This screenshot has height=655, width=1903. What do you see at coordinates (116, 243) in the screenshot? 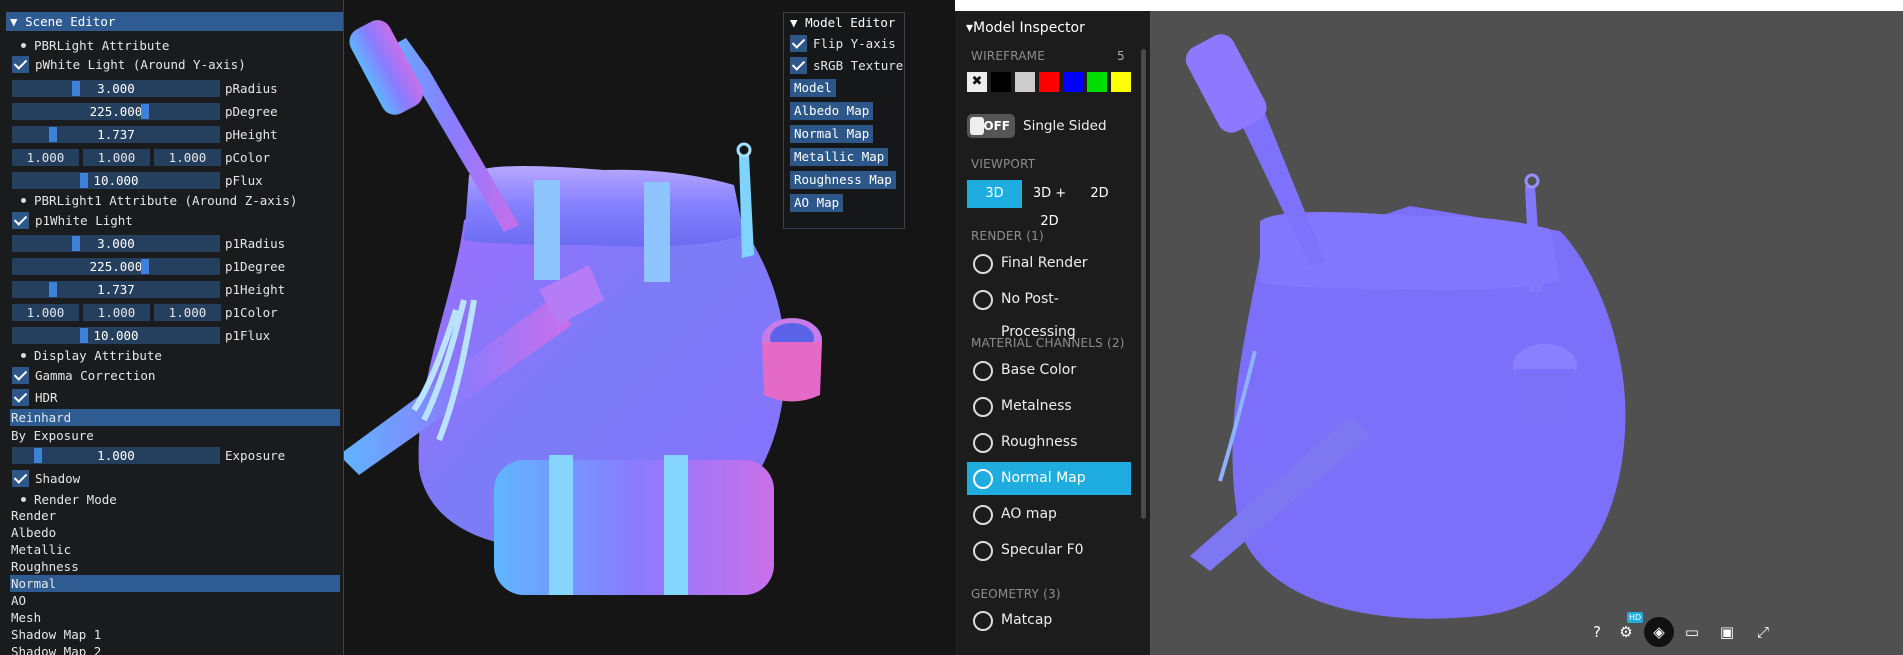
I see `radius1-slider: 3.000` at bounding box center [116, 243].